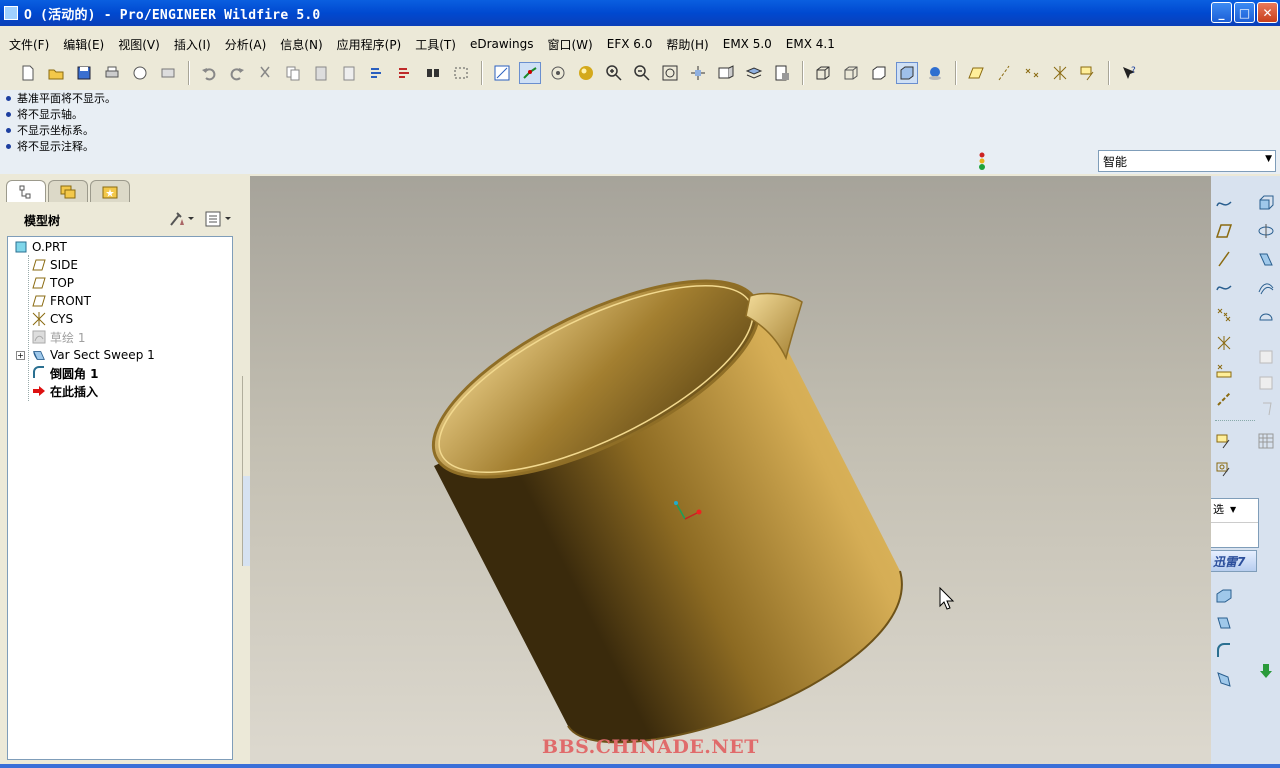  Describe the element at coordinates (246, 426) in the screenshot. I see `panel-splitter` at that location.